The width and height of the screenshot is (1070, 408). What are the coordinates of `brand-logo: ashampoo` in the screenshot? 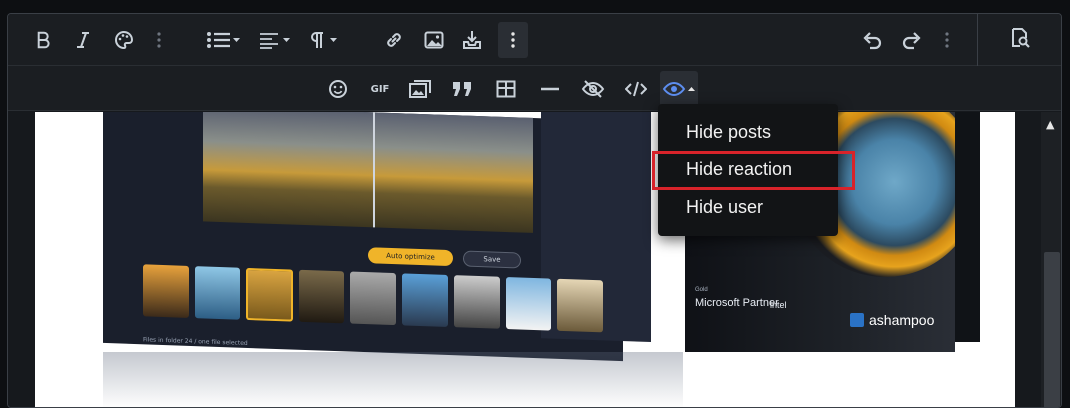 It's located at (892, 320).